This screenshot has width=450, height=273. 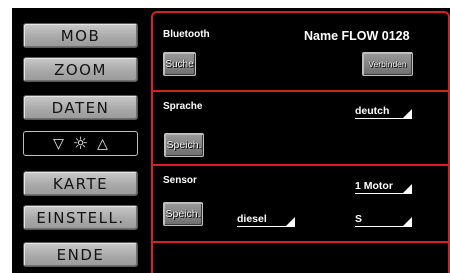 What do you see at coordinates (183, 106) in the screenshot?
I see `language-label: Sprache` at bounding box center [183, 106].